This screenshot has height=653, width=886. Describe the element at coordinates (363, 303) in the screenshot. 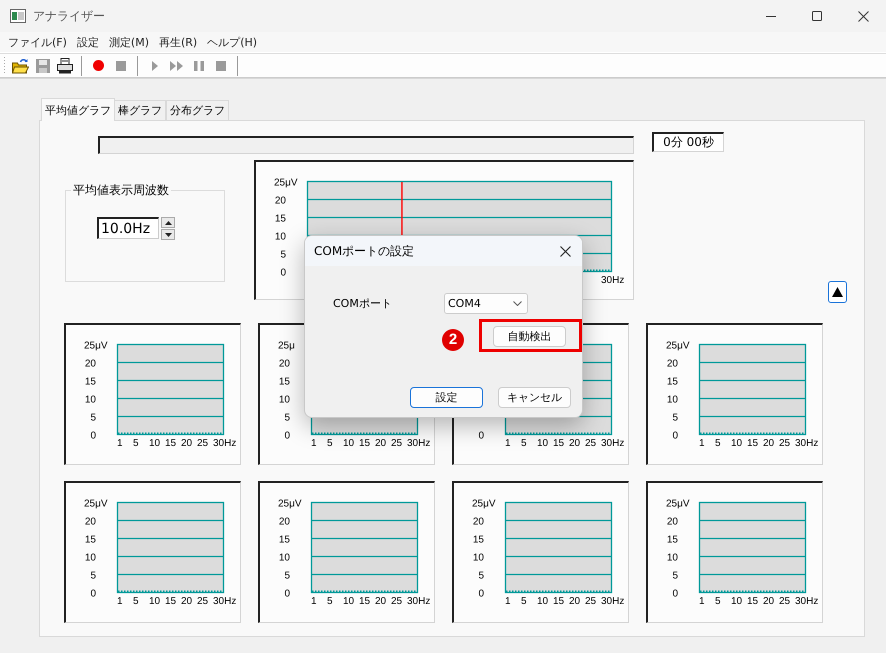

I see `port-label: COMポート` at that location.